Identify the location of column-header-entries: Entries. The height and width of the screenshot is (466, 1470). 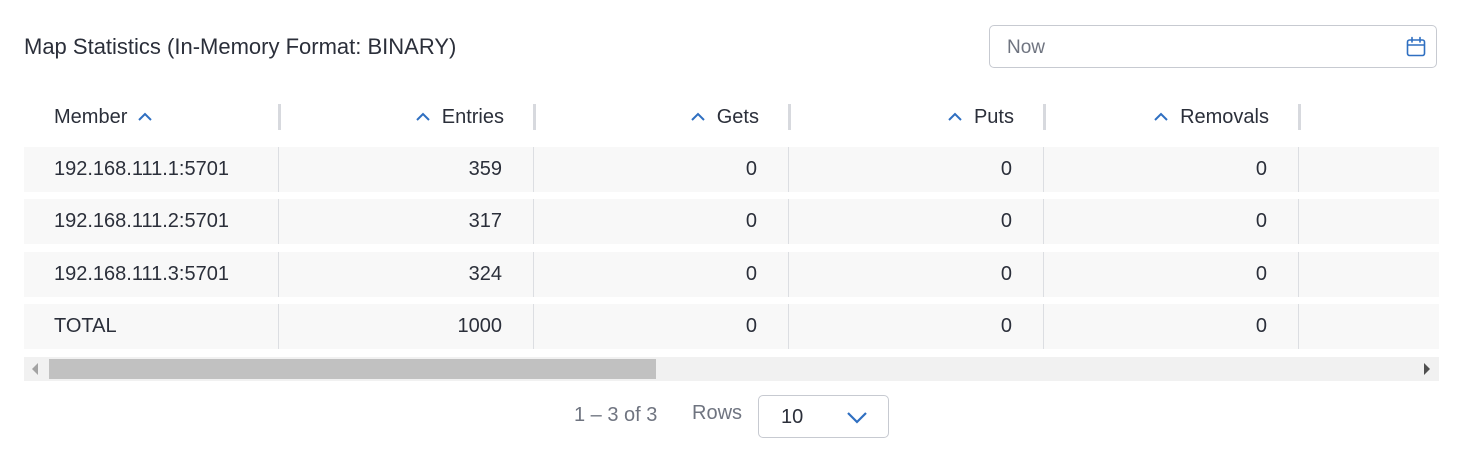
(406, 117).